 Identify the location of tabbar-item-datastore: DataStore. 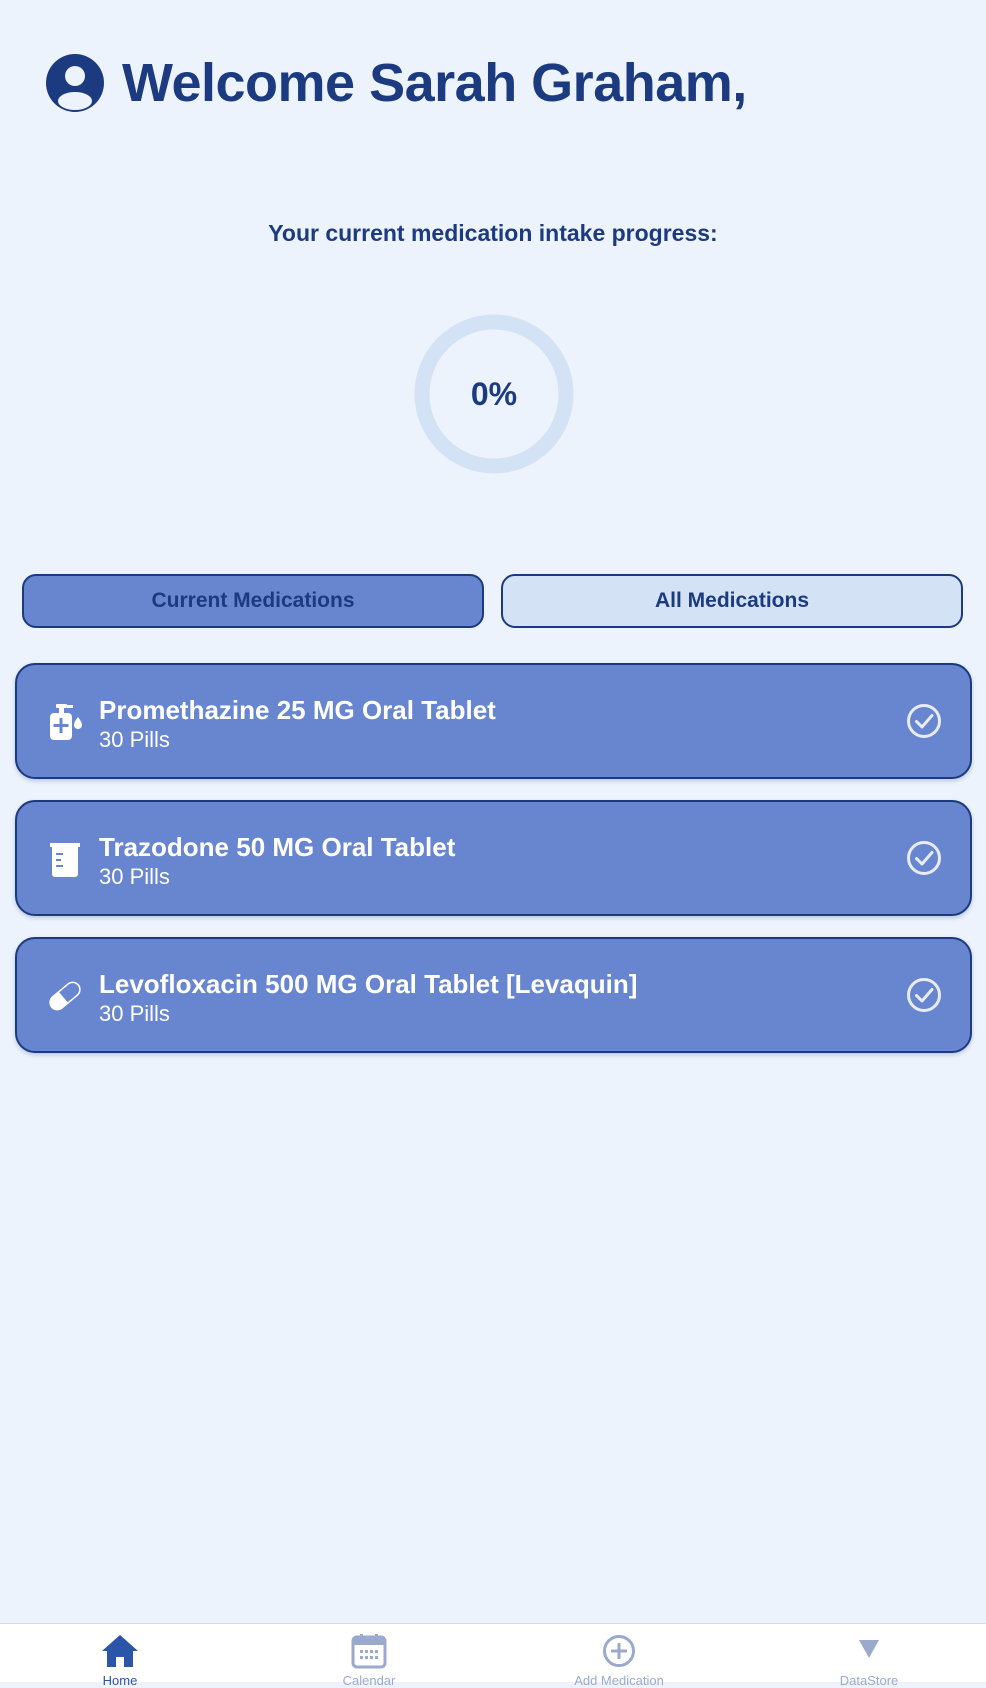
(867, 1656).